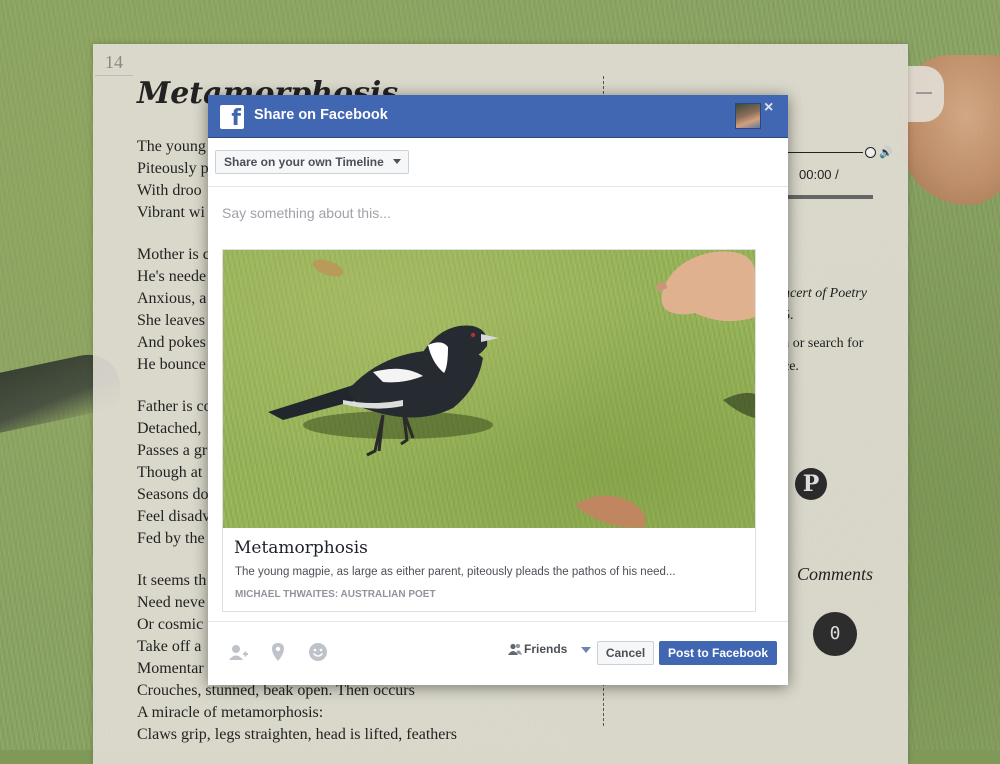 This screenshot has height=764, width=1000. I want to click on emoji-icon, so click(318, 652).